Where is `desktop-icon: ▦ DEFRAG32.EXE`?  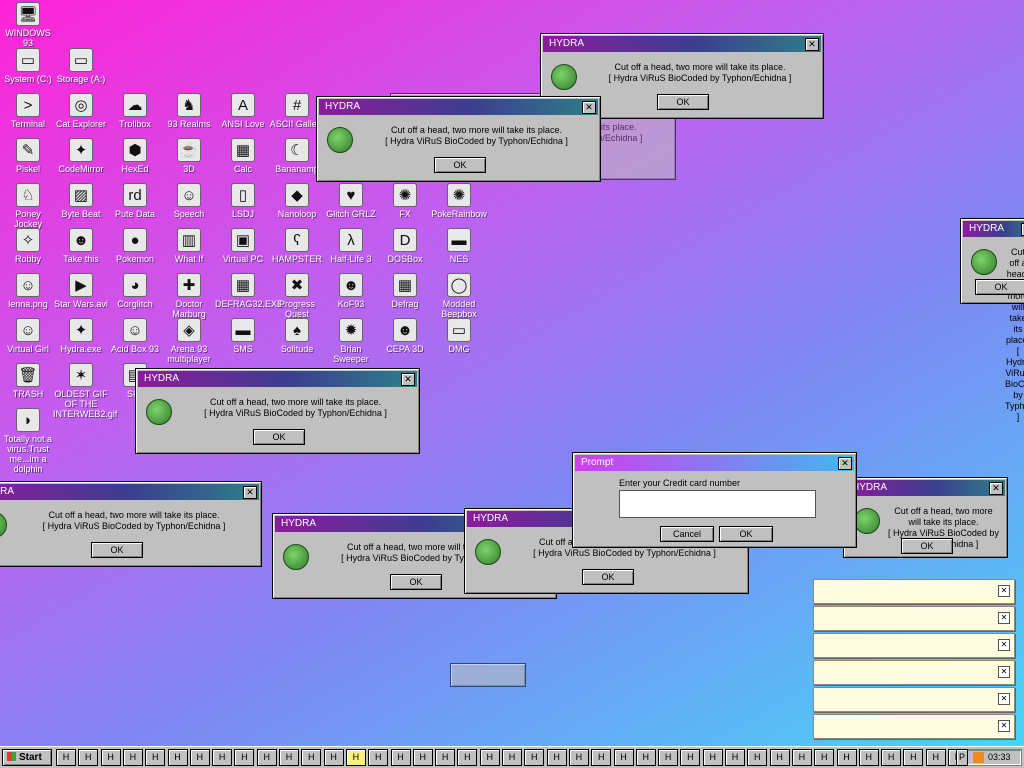
desktop-icon: ▦ DEFRAG32.EXE is located at coordinates (249, 291).